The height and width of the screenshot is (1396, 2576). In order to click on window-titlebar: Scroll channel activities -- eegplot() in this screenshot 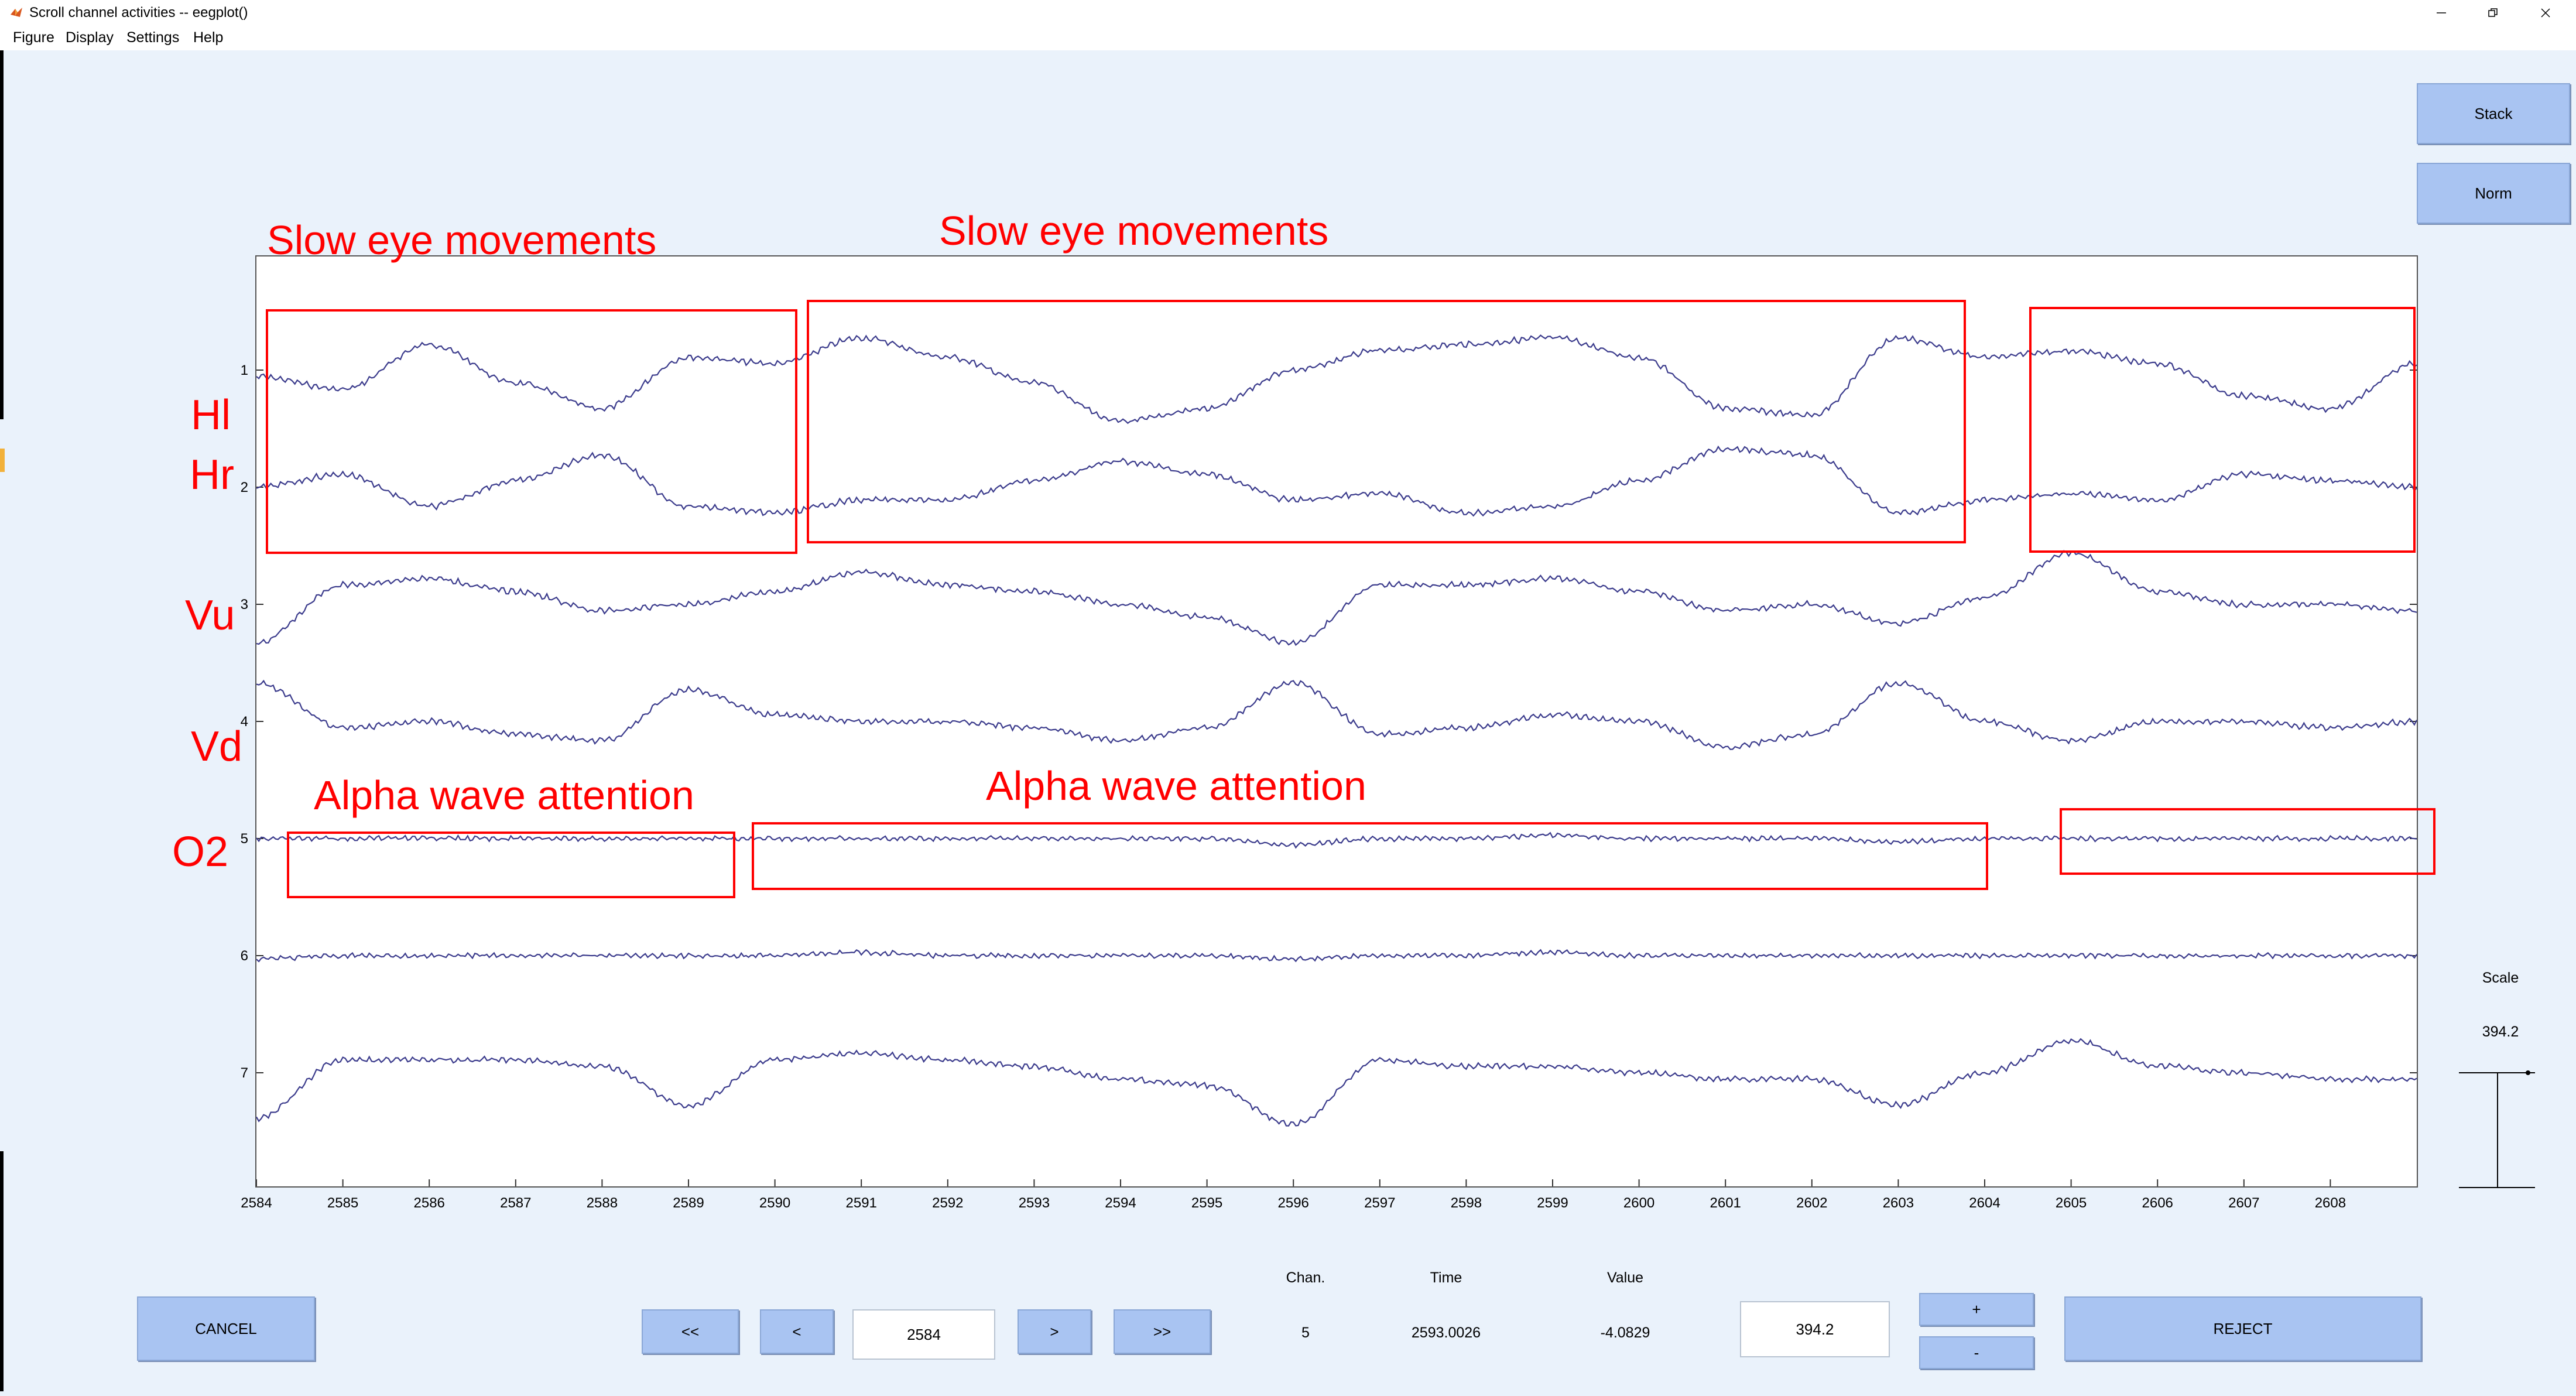, I will do `click(1288, 13)`.